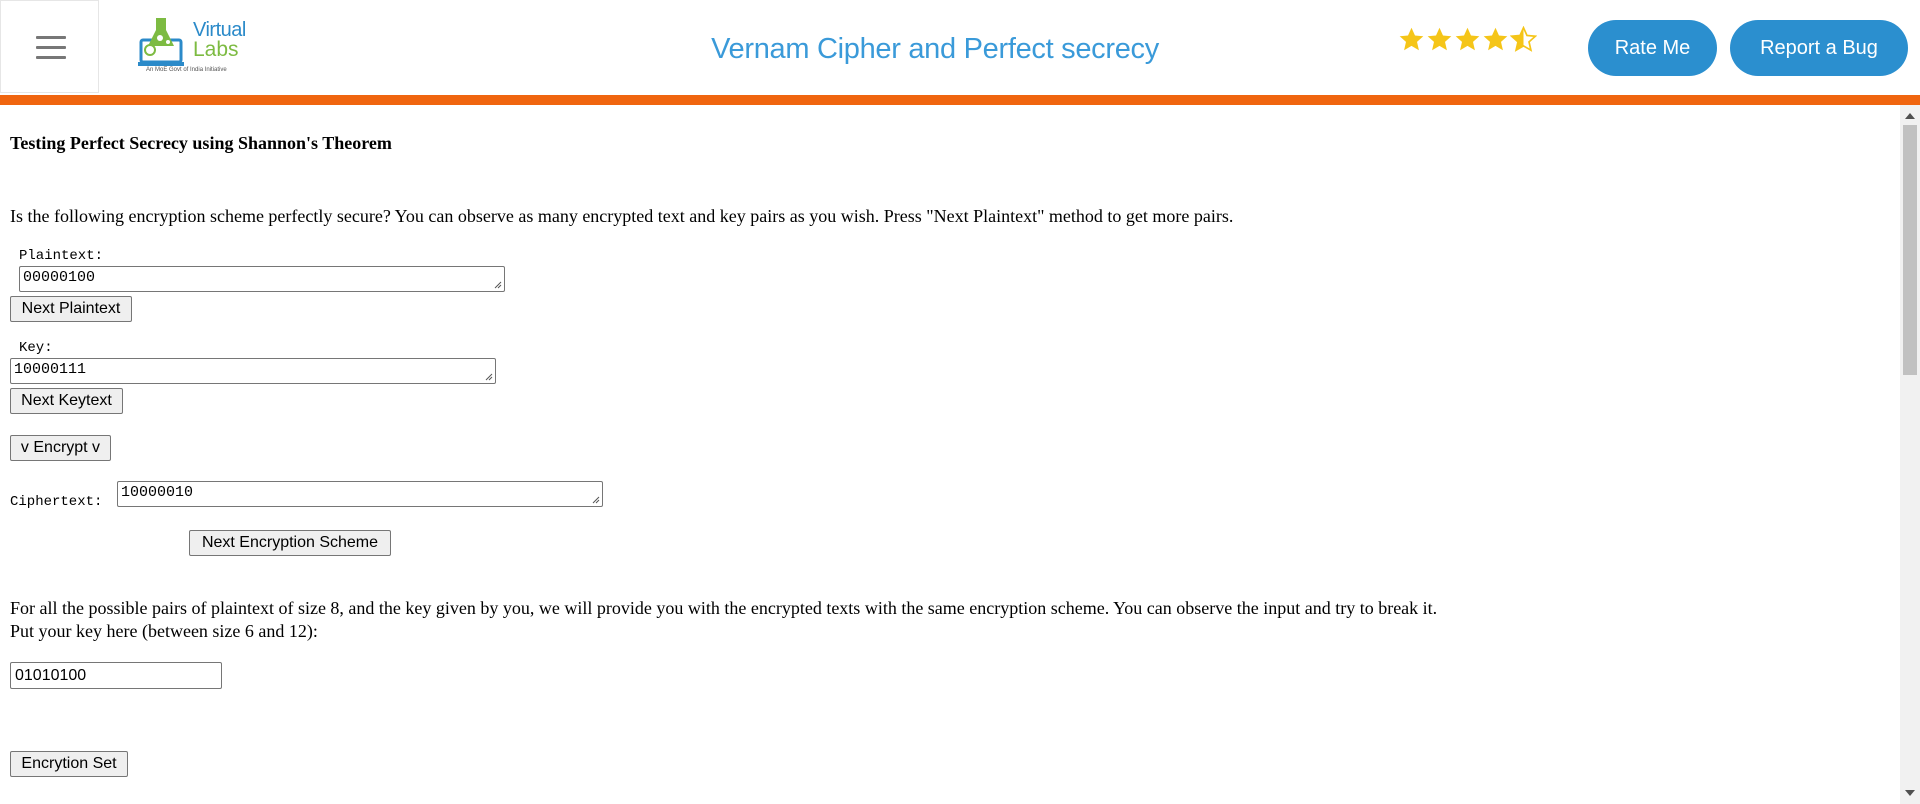 Image resolution: width=1920 pixels, height=804 pixels. I want to click on rating-stars, so click(1467, 41).